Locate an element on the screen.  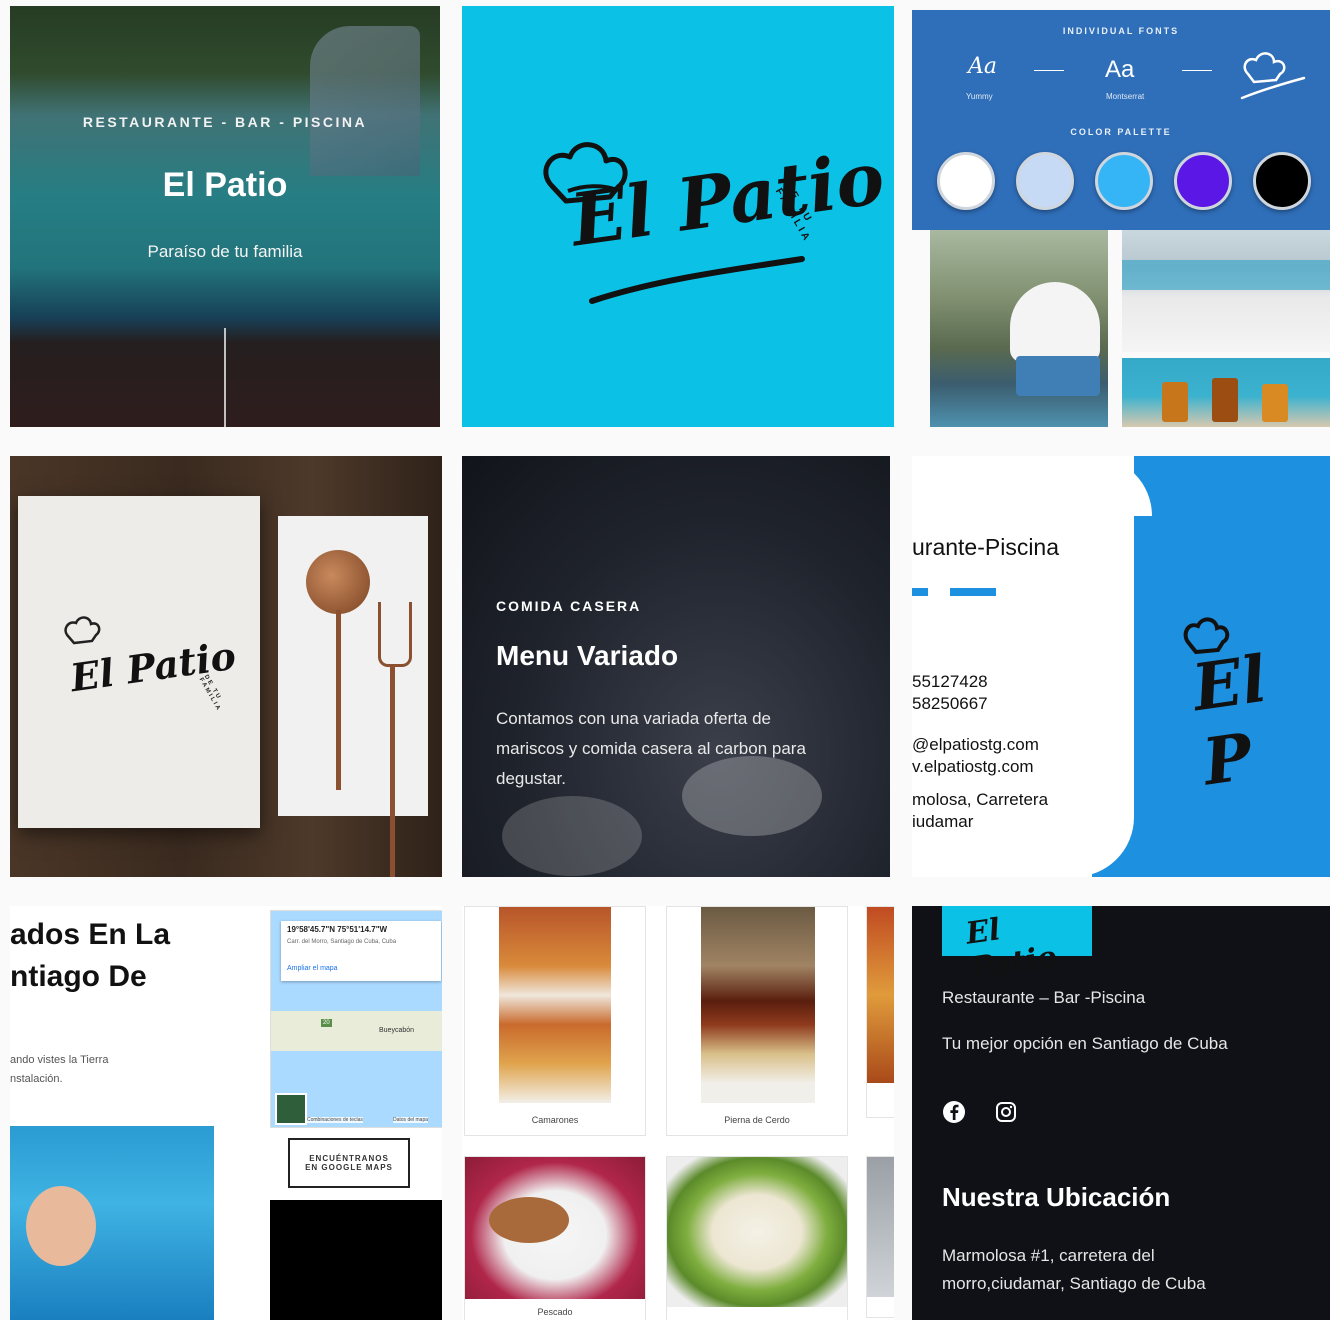
tile-menu-mockup: El Patio DE TU FAMILIA is located at coordinates (226, 666).